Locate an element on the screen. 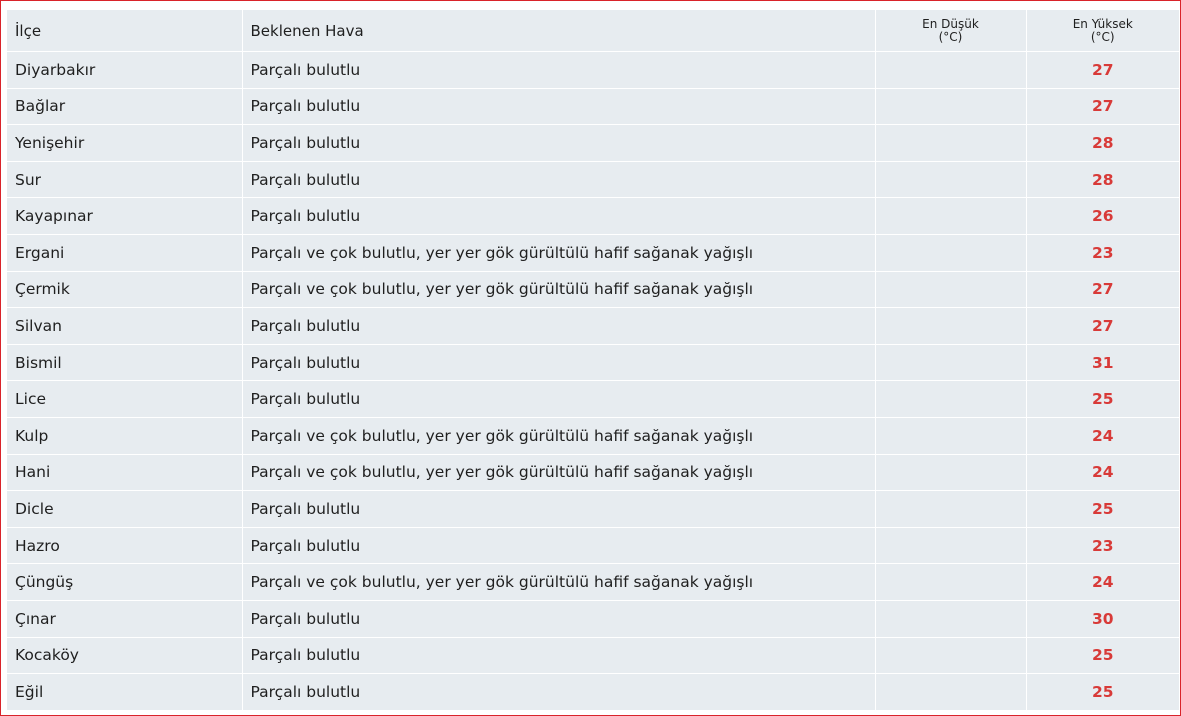  header-max-temp: En Yüksek (°C) is located at coordinates (1102, 31).